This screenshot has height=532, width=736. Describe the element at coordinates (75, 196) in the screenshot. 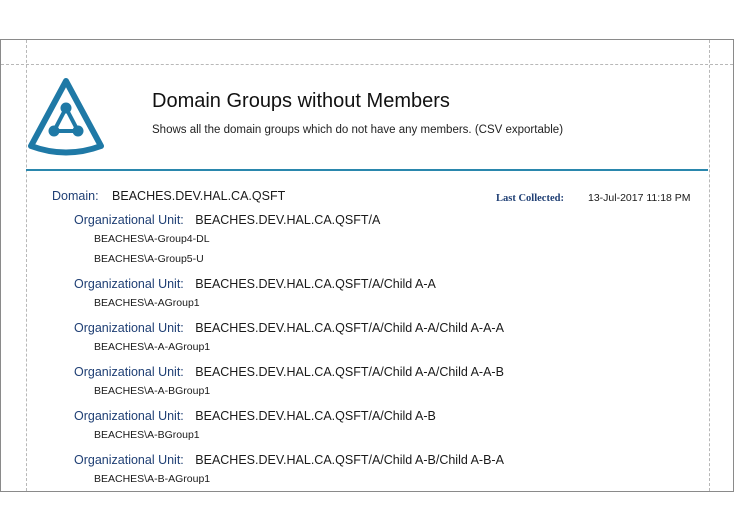

I see `domain-label: Domain:` at that location.